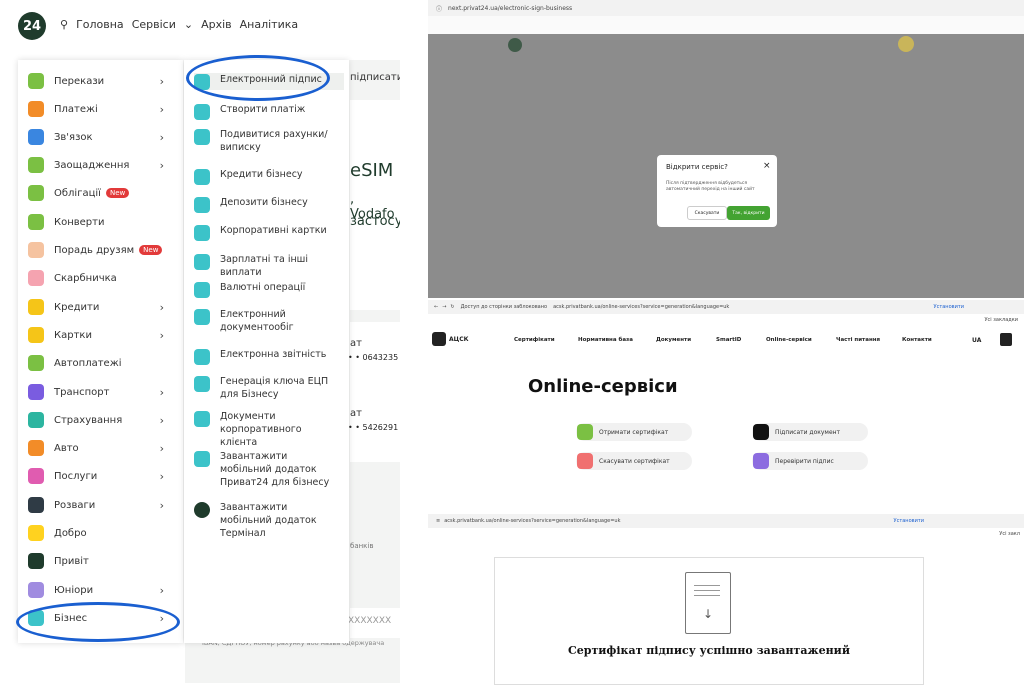  Describe the element at coordinates (452, 307) in the screenshot. I see `reload-icon: ↻` at that location.